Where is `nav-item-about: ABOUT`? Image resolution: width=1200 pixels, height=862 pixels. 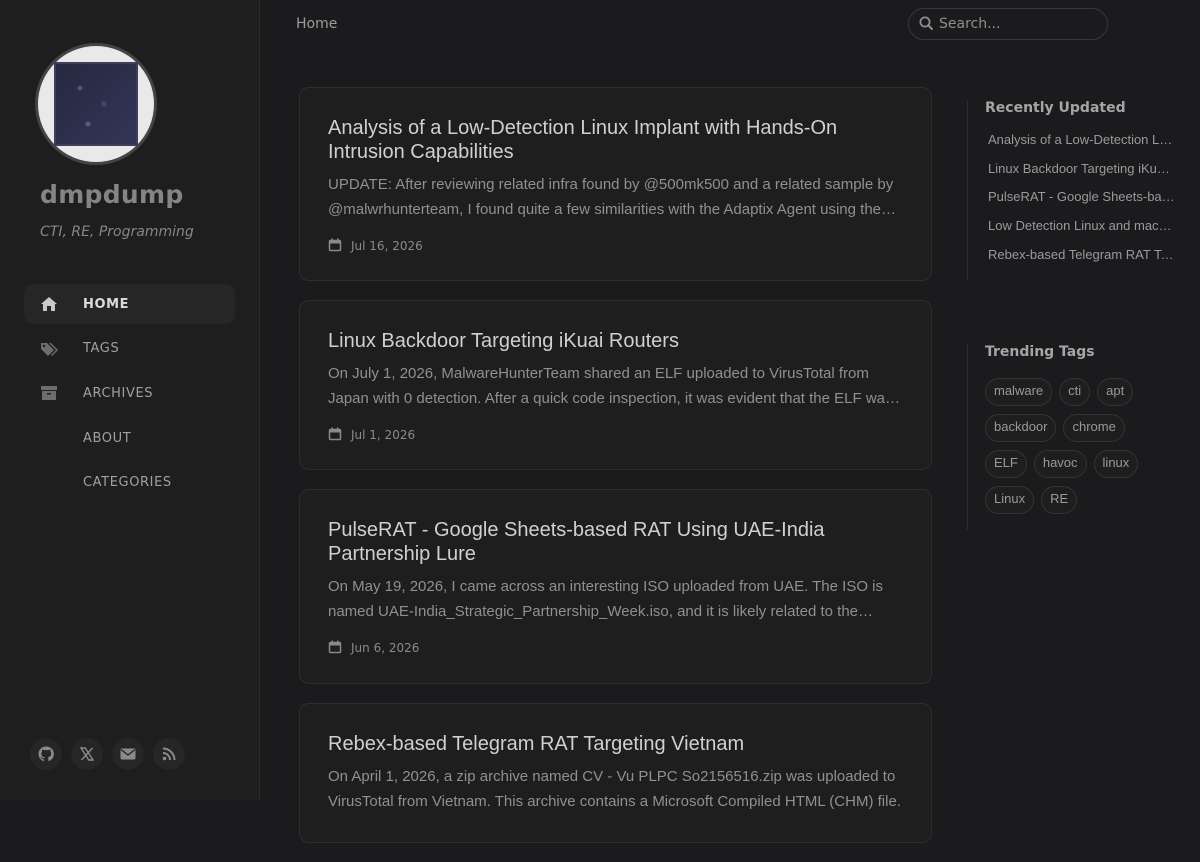 nav-item-about: ABOUT is located at coordinates (129, 438).